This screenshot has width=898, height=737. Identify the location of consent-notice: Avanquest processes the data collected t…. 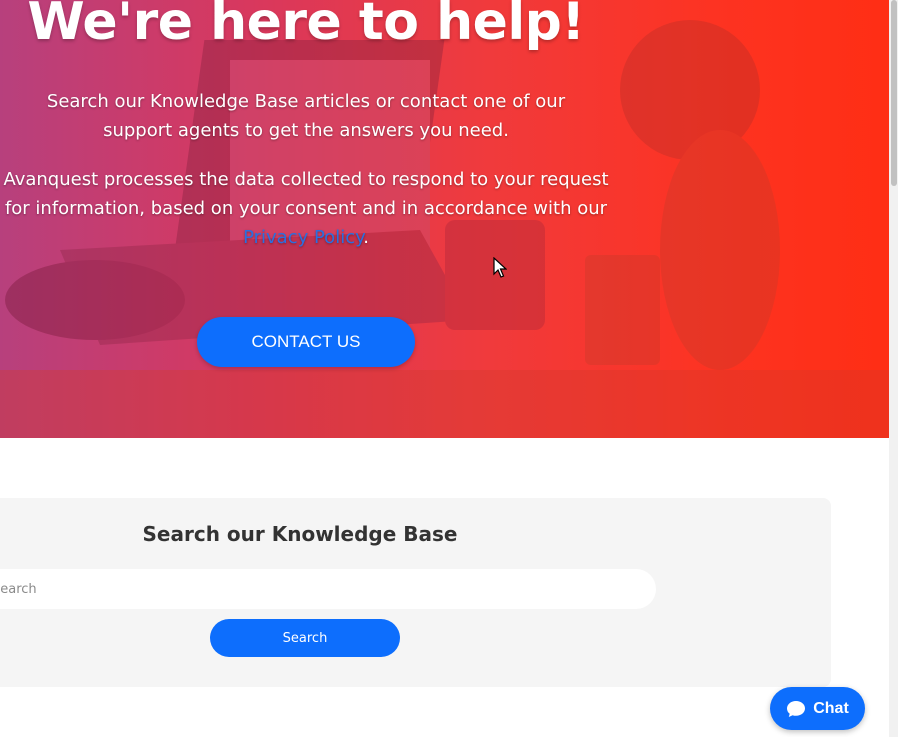
(306, 208).